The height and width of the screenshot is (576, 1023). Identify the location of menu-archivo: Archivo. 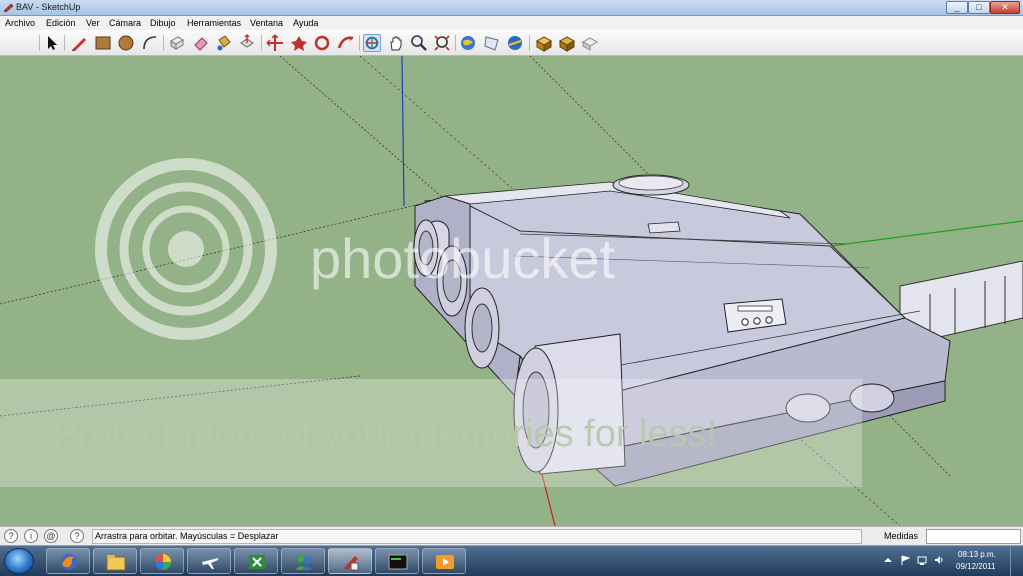
(20, 23).